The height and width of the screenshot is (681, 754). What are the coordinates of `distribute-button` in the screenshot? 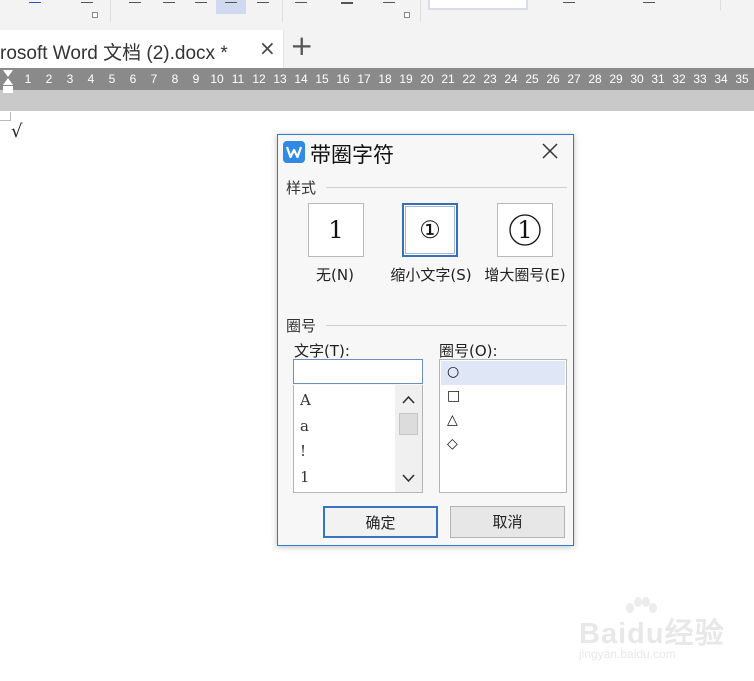 It's located at (263, 6).